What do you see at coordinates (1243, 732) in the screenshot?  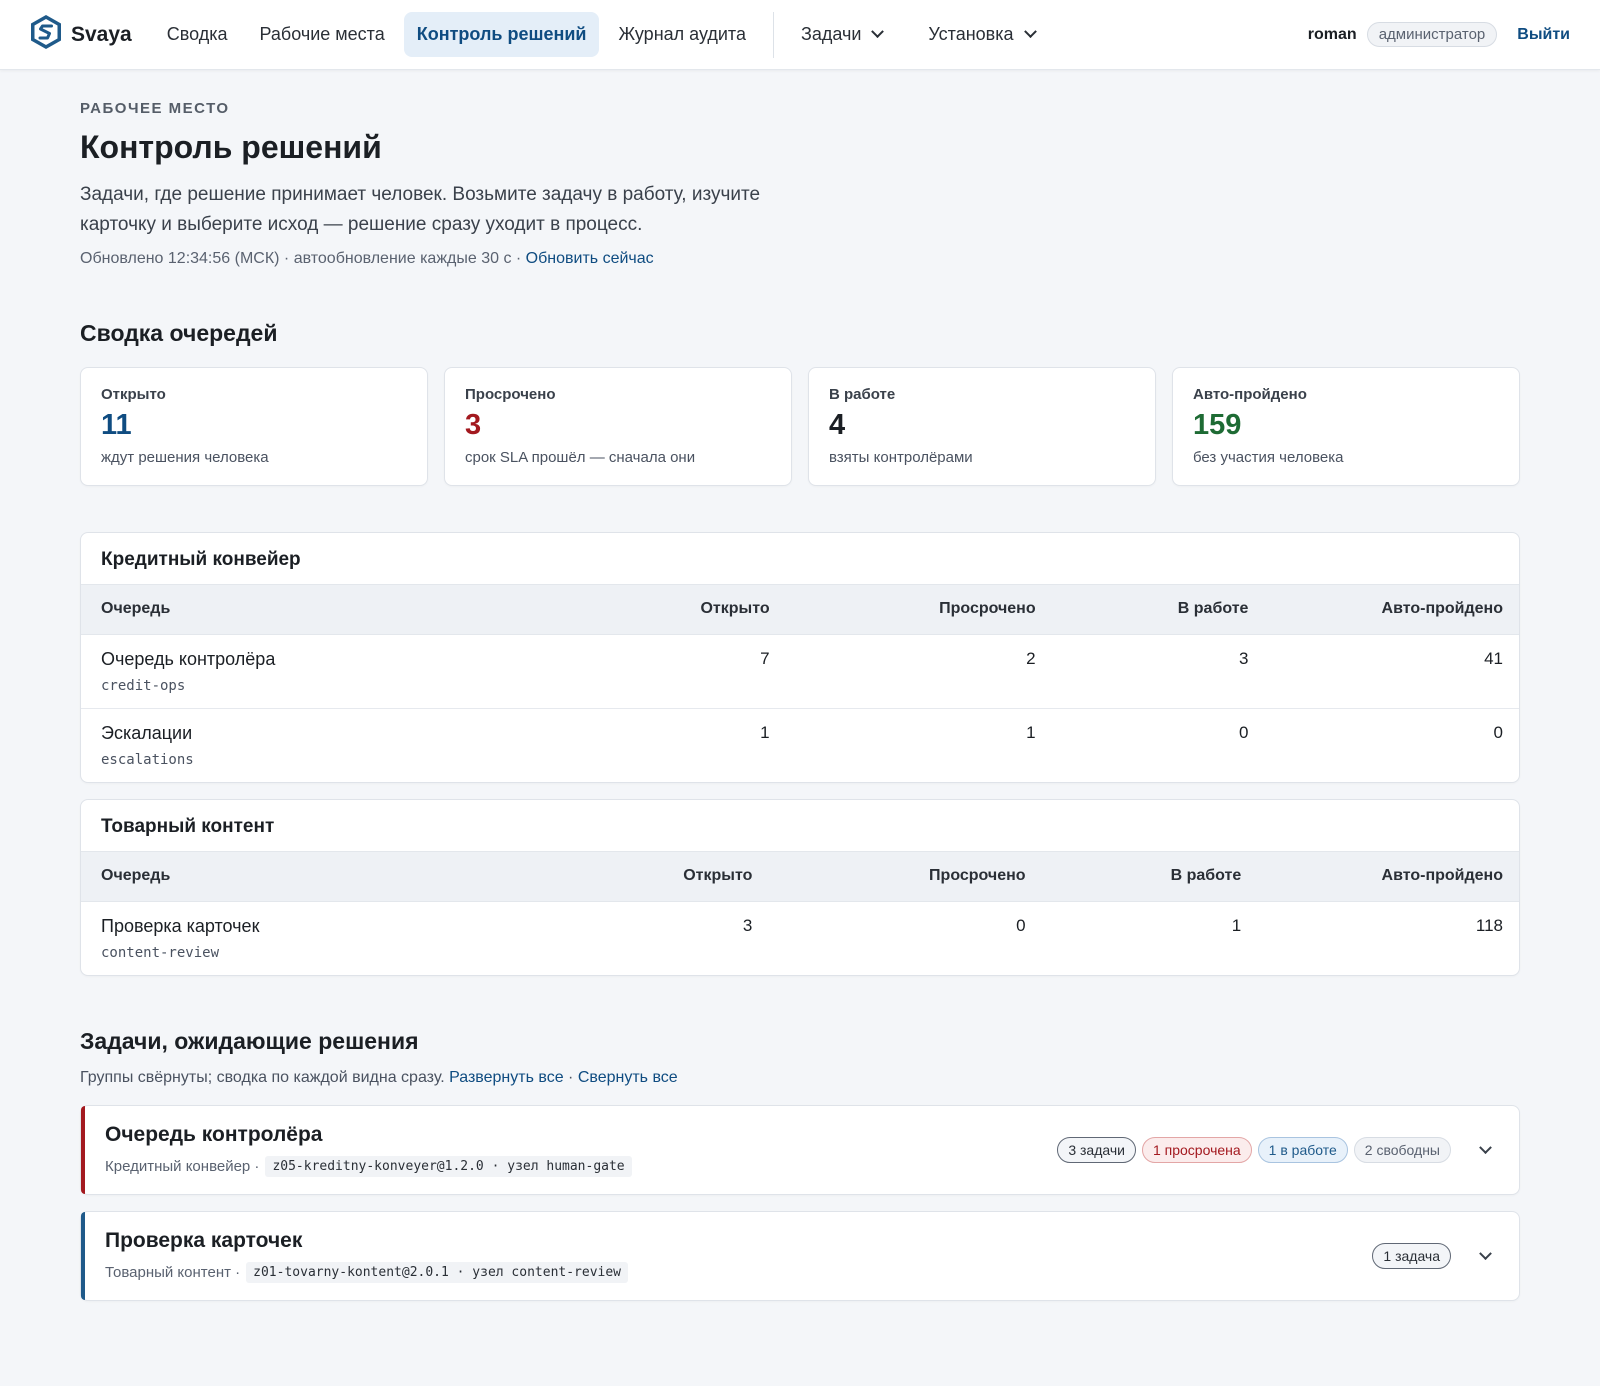 I see `in-work-count: 0` at bounding box center [1243, 732].